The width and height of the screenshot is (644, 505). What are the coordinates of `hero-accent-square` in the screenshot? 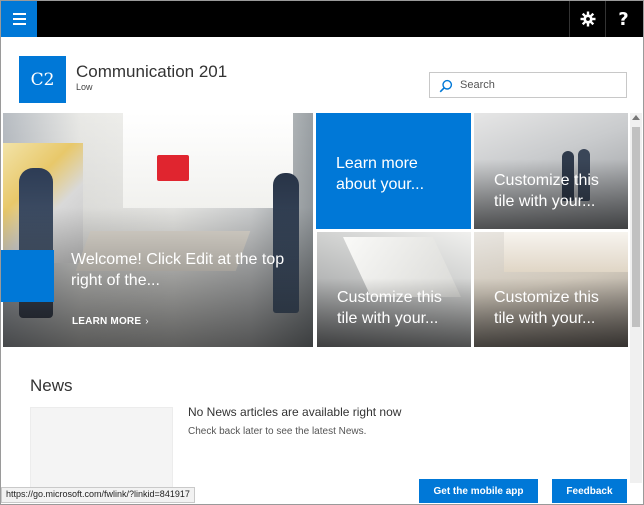 It's located at (27, 276).